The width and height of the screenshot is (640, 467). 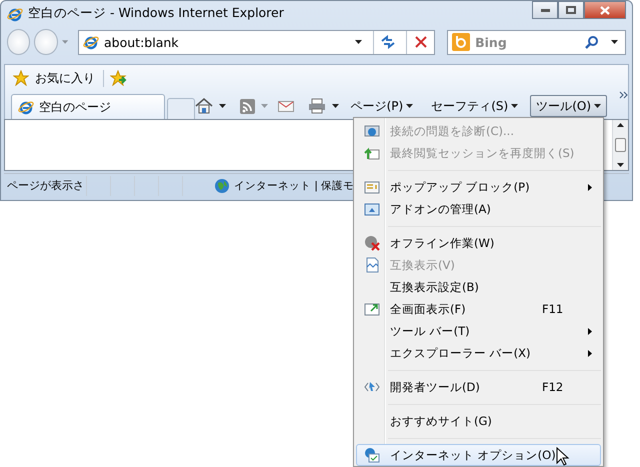 I want to click on search-engine-logo-icon, so click(x=461, y=42).